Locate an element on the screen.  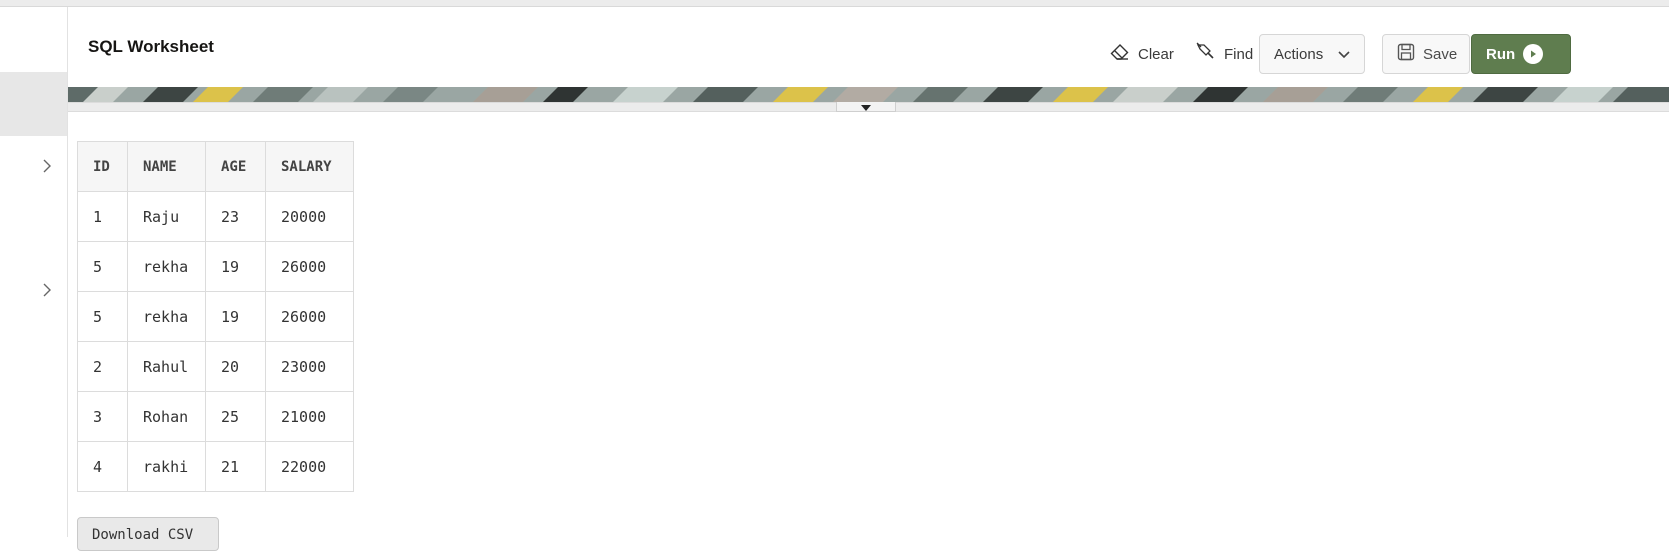
splitter-toggle is located at coordinates (866, 107).